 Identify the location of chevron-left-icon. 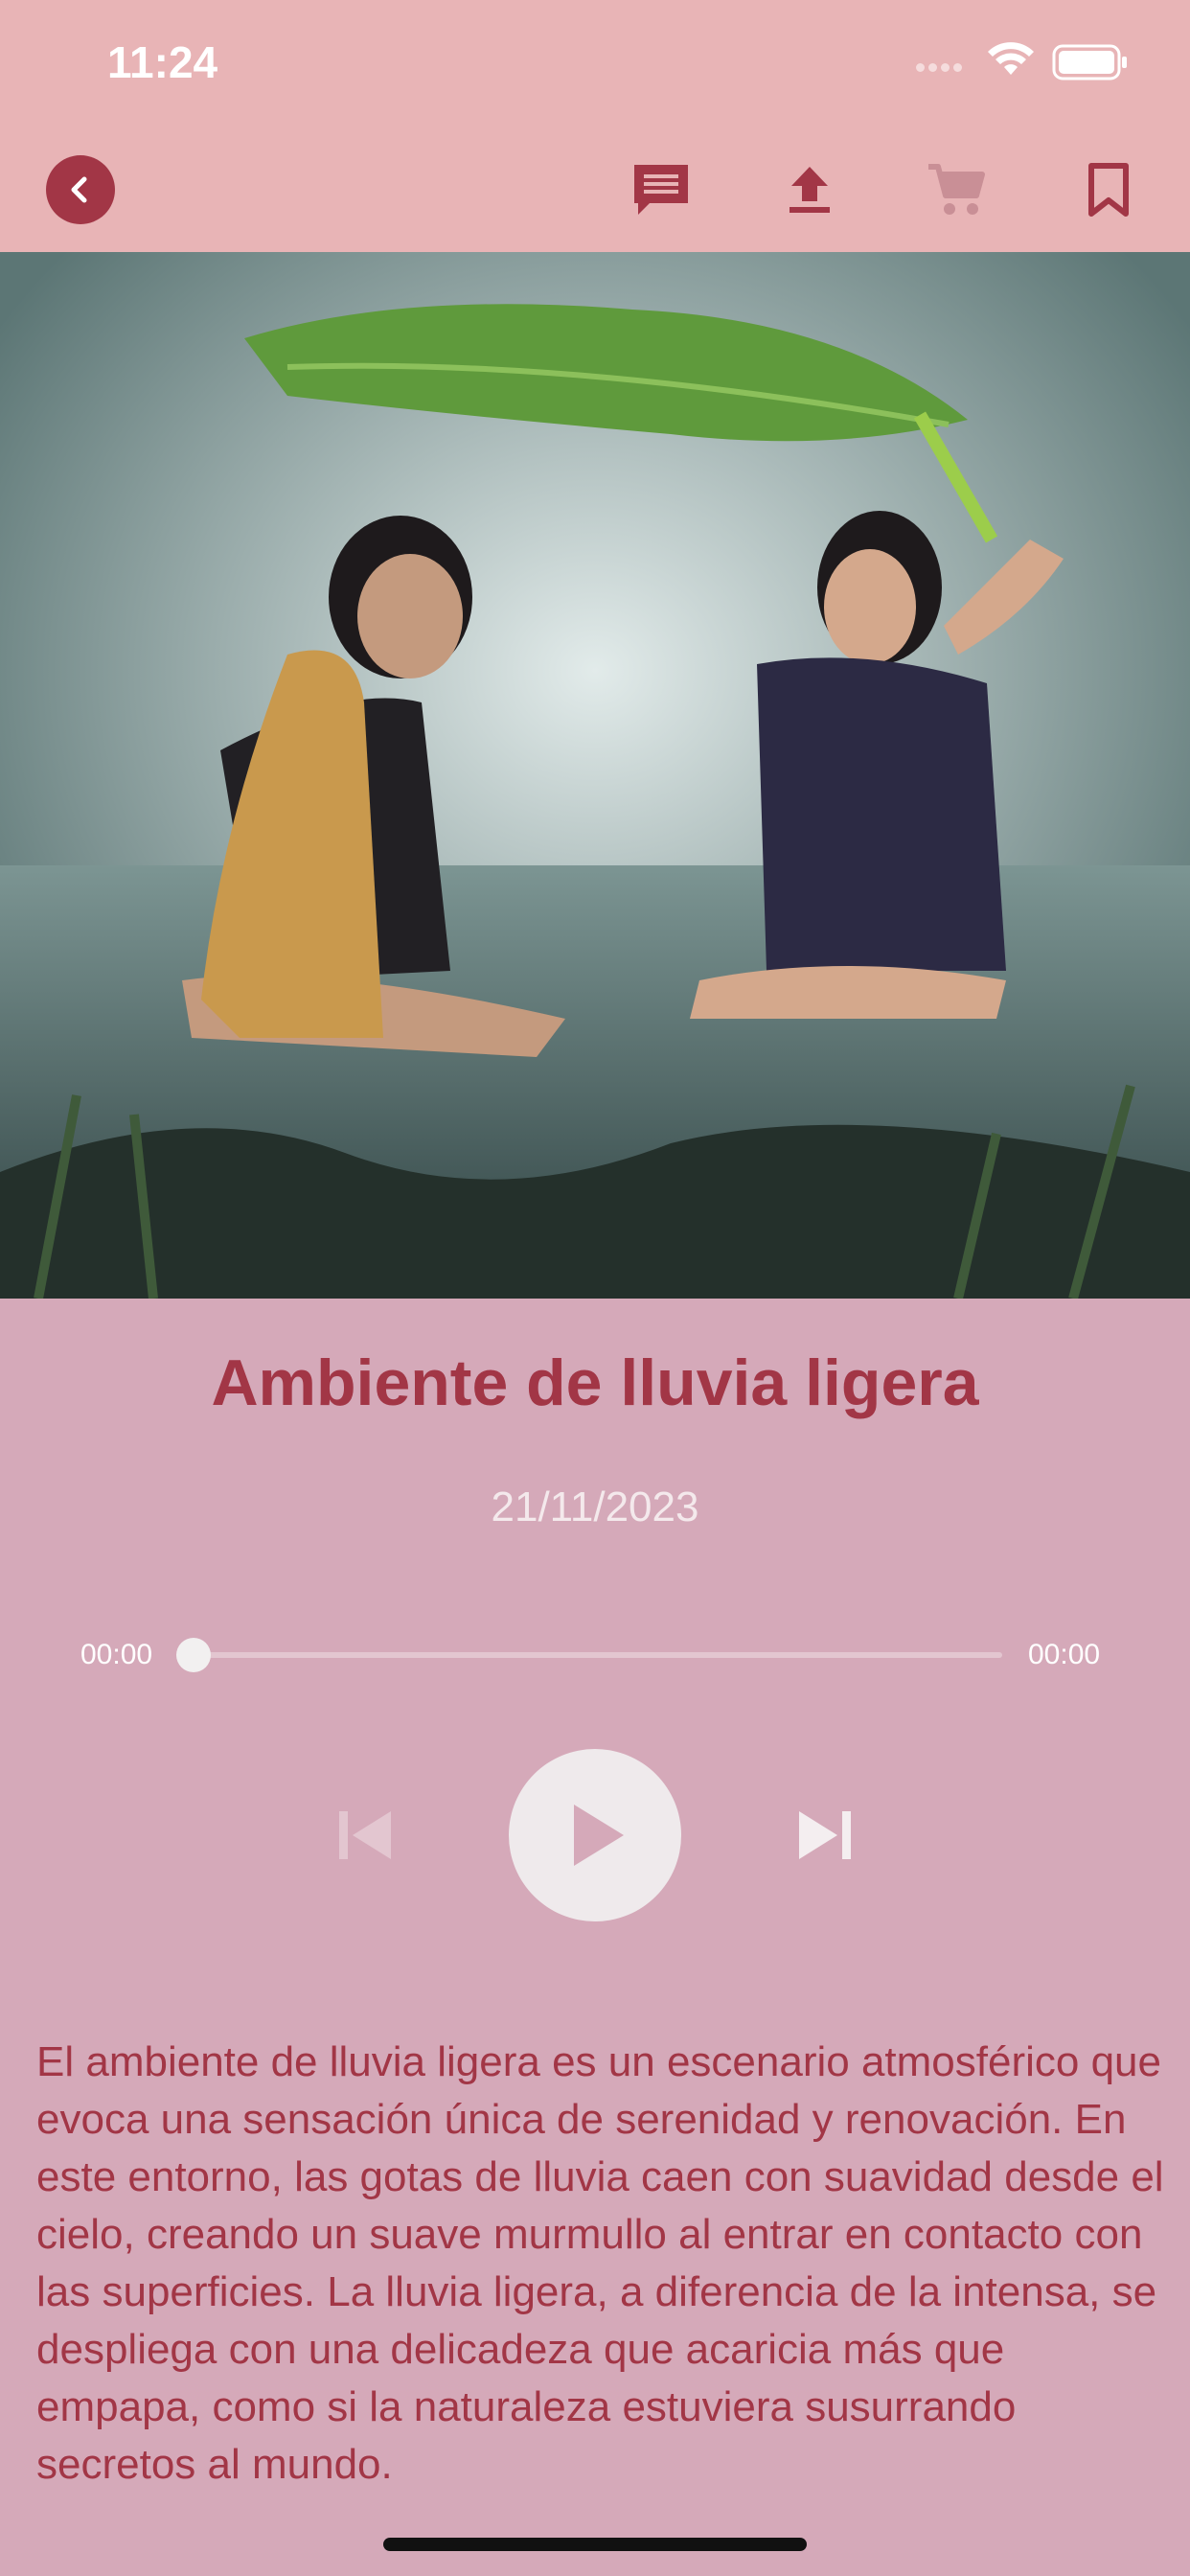
(79, 189).